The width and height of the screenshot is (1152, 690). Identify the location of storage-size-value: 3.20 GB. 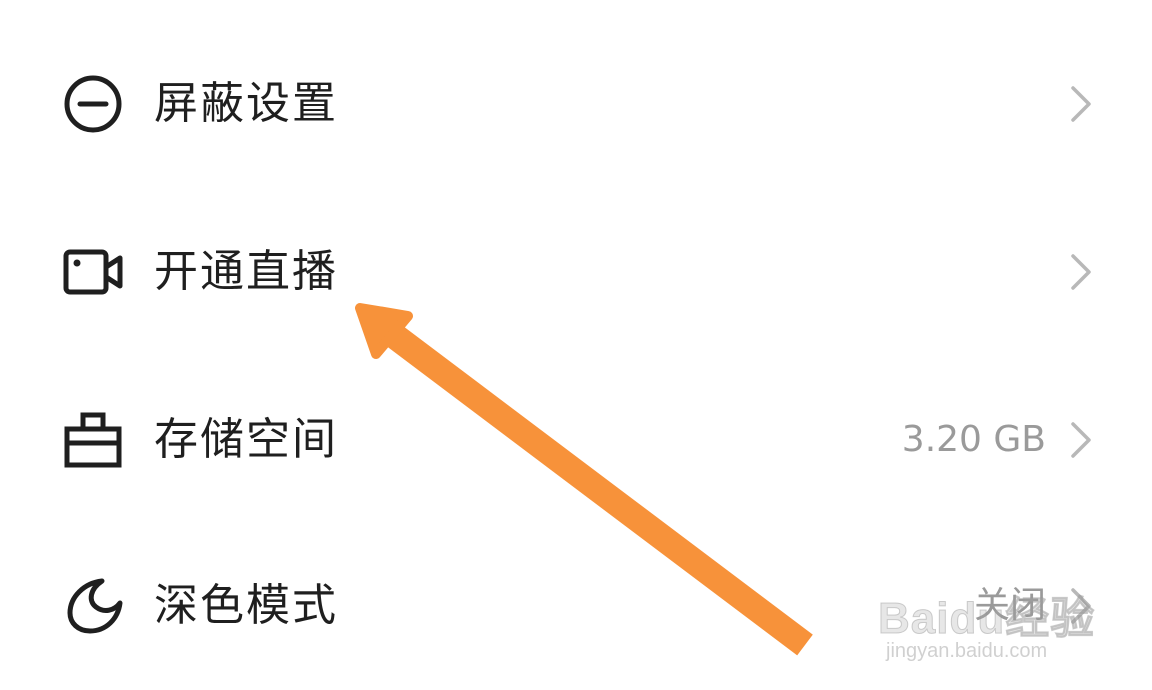
(973, 439).